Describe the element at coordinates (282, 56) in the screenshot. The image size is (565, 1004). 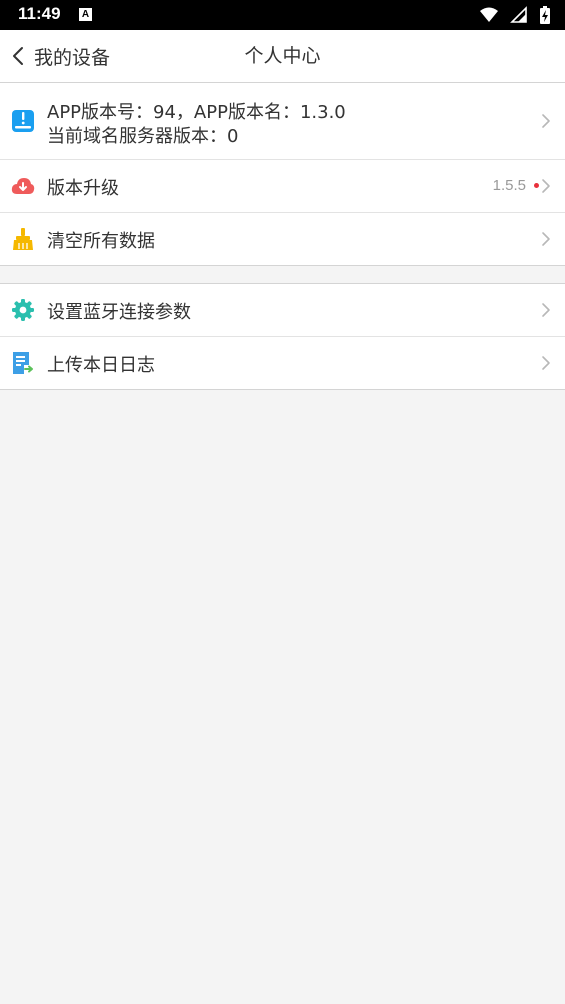
I see `header-bar: 我的设备 个人中心` at that location.